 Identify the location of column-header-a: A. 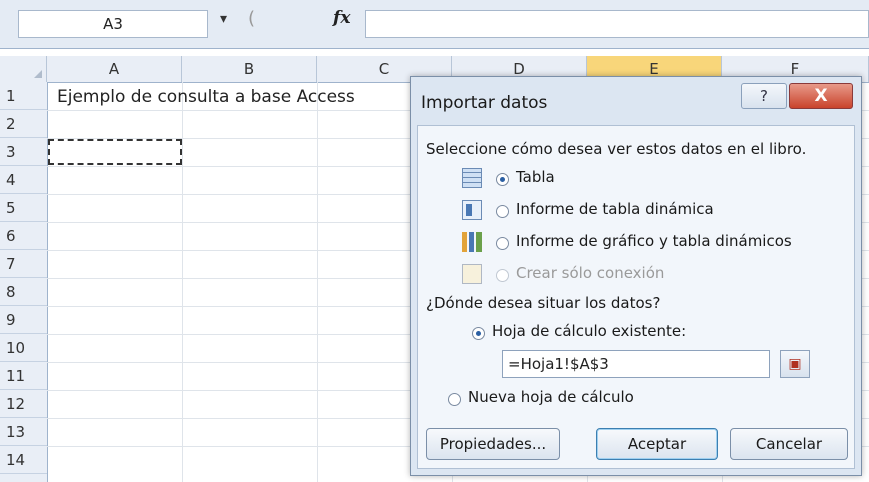
(114, 69).